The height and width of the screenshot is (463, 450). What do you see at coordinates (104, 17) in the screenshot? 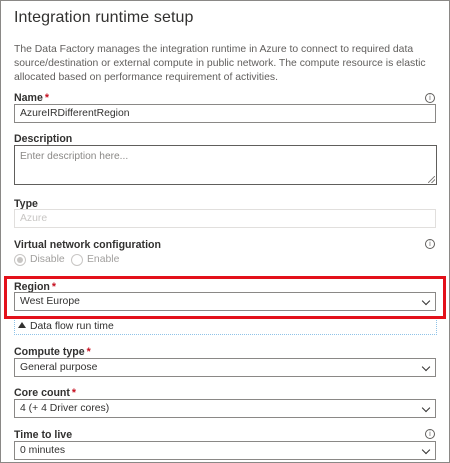
I see `panel-title: Integration runtime setup` at bounding box center [104, 17].